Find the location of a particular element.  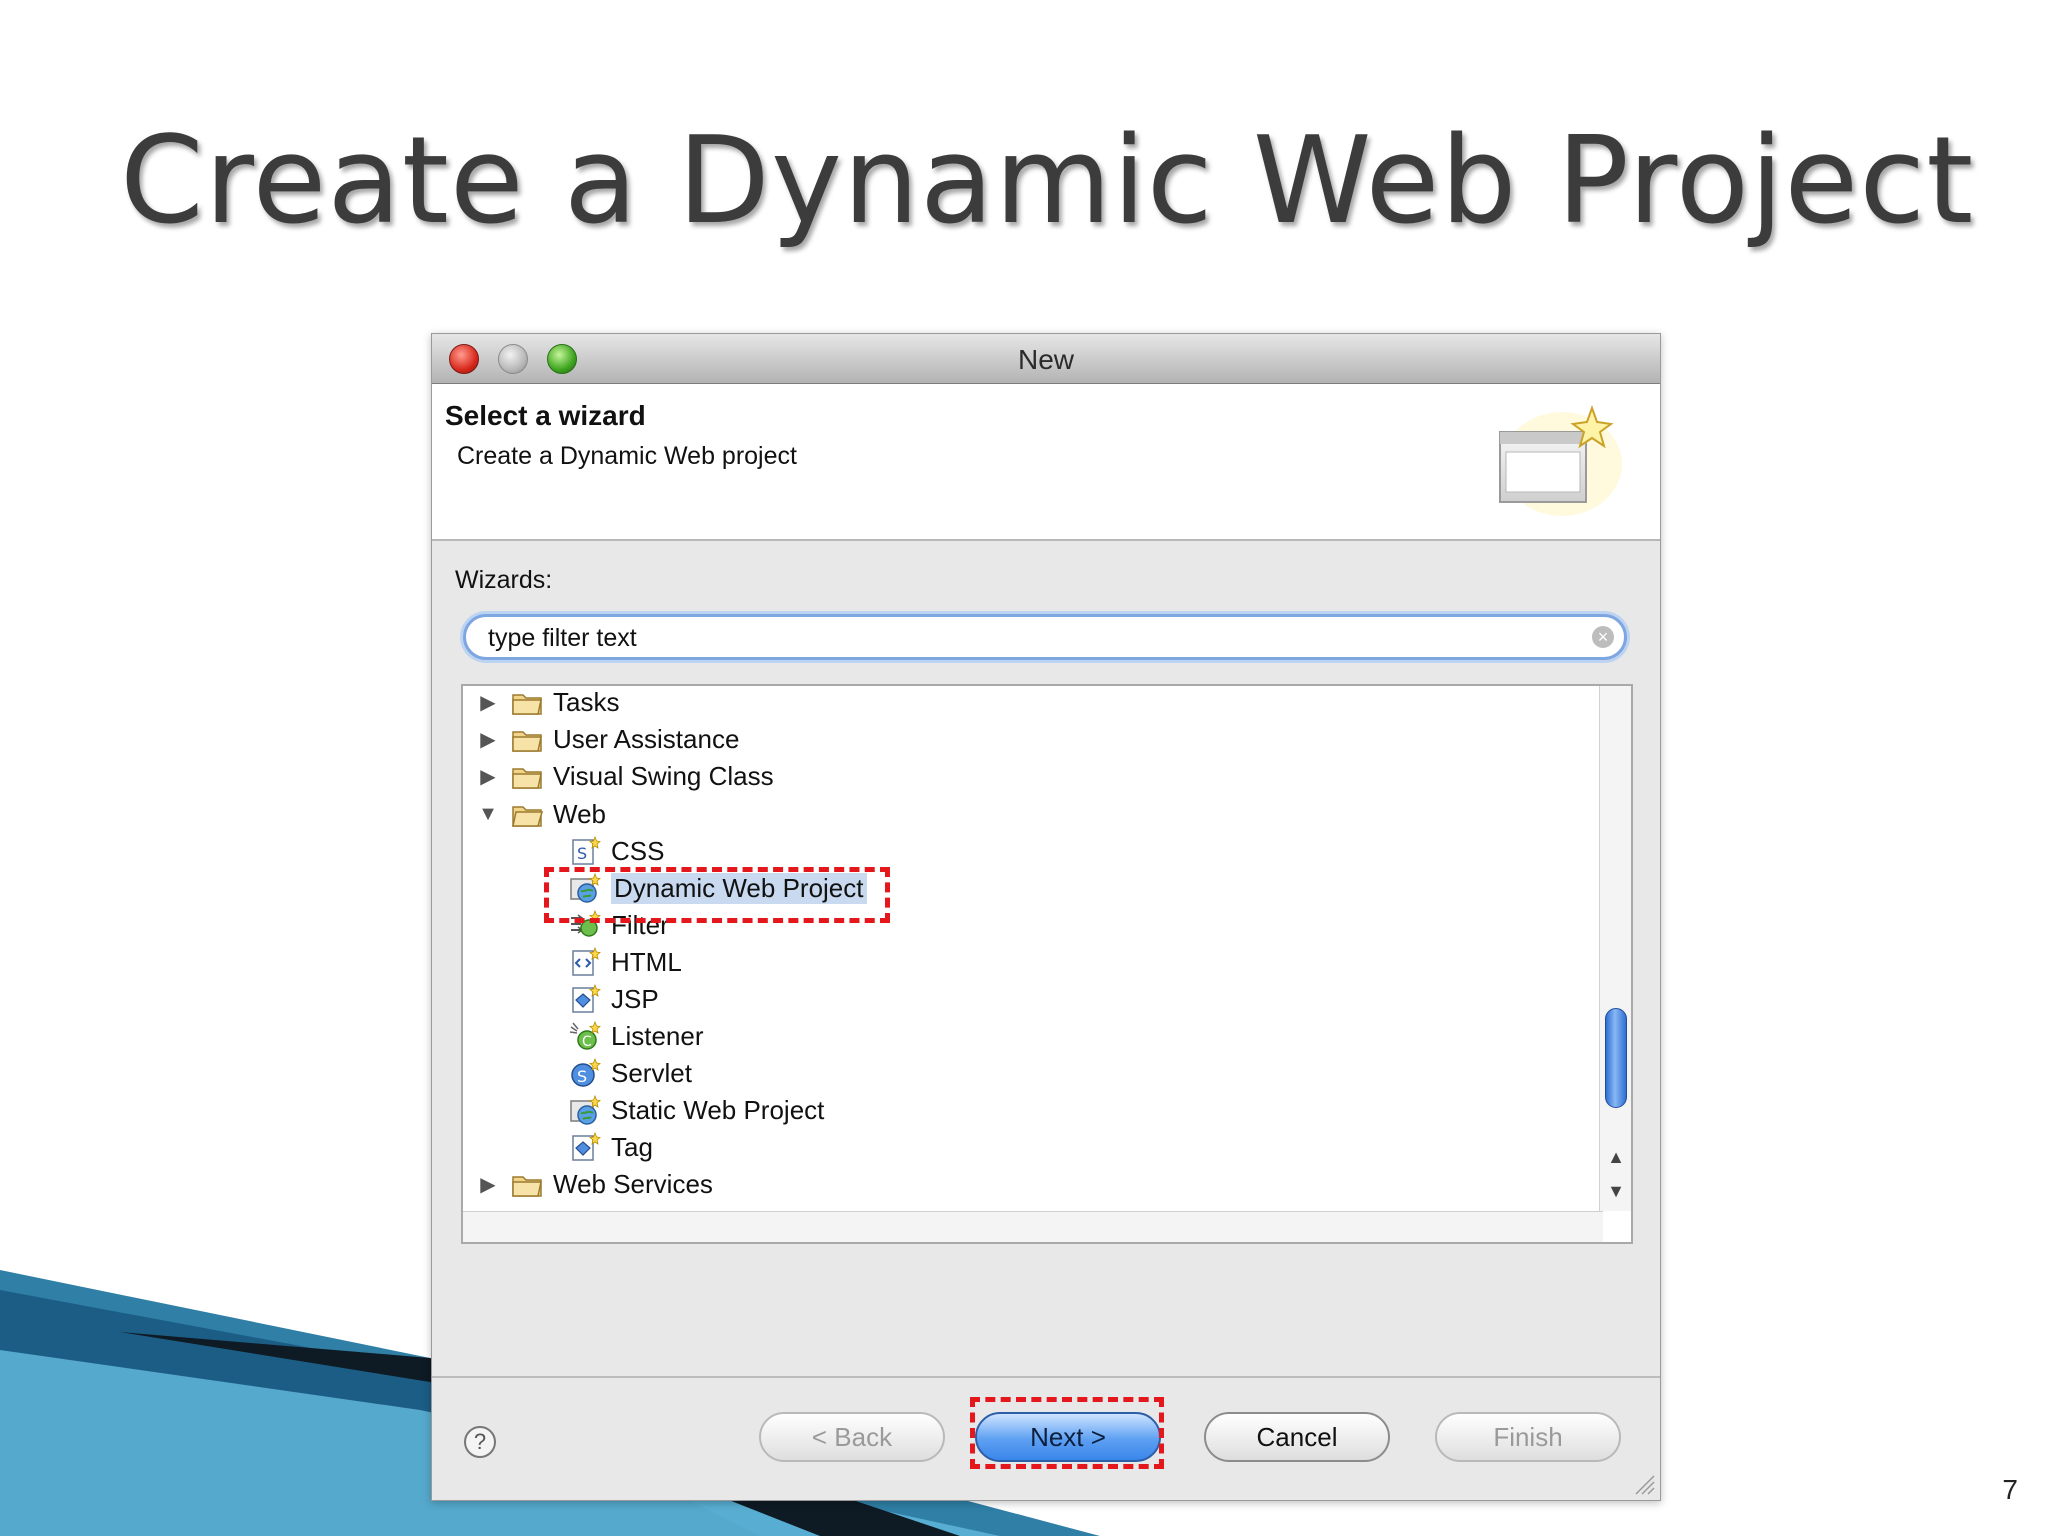

scroll-down-arrow-icon: ▼ is located at coordinates (1616, 1191).